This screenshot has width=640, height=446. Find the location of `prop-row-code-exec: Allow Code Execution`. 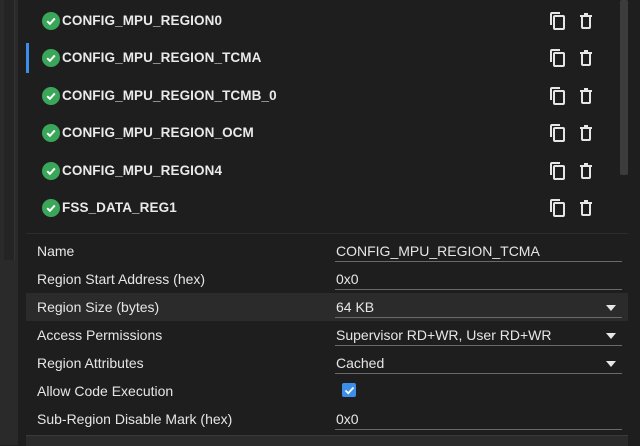

prop-row-code-exec: Allow Code Execution is located at coordinates (327, 391).